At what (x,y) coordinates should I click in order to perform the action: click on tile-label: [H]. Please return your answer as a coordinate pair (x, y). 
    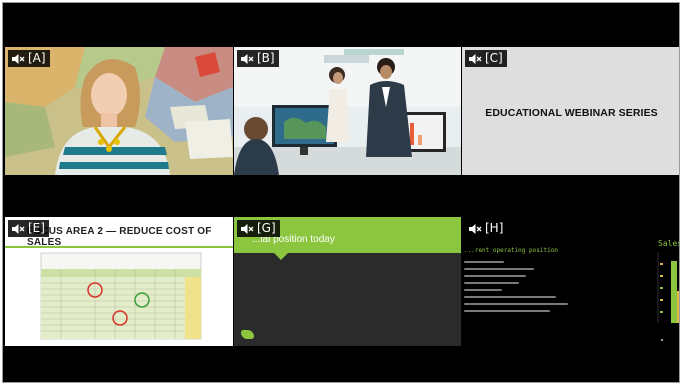
    Looking at the image, I should click on (494, 228).